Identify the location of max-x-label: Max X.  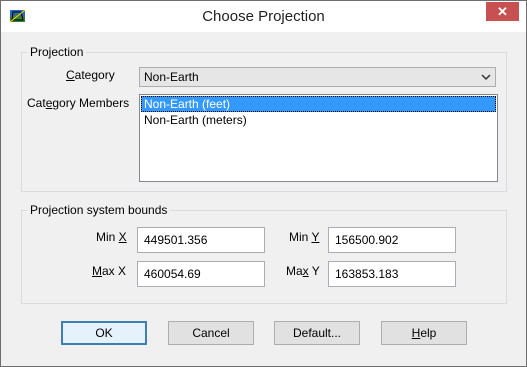
(109, 271).